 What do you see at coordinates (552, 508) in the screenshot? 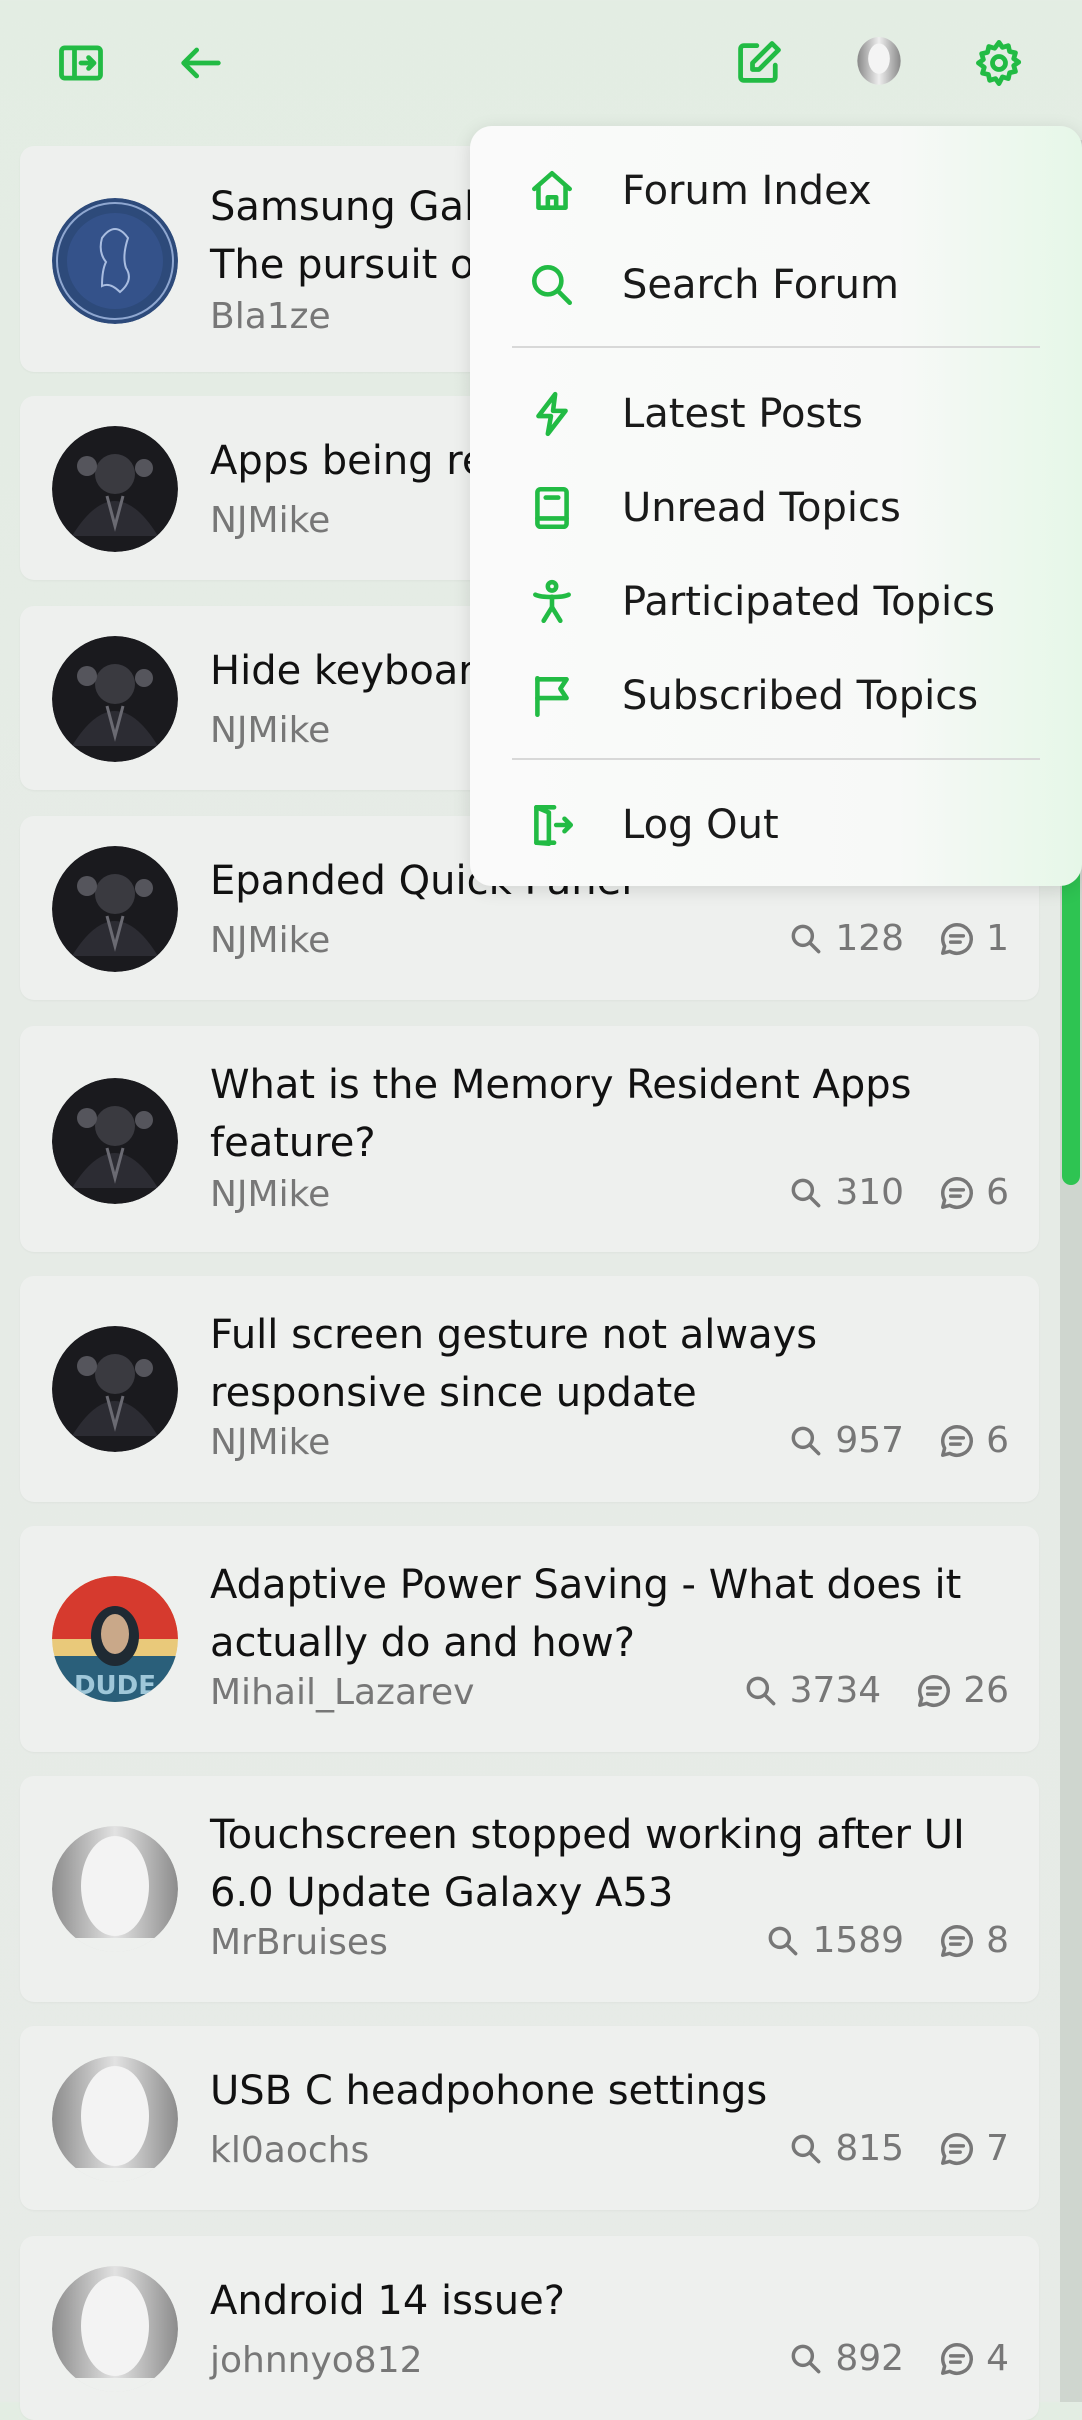
I see `book-icon` at bounding box center [552, 508].